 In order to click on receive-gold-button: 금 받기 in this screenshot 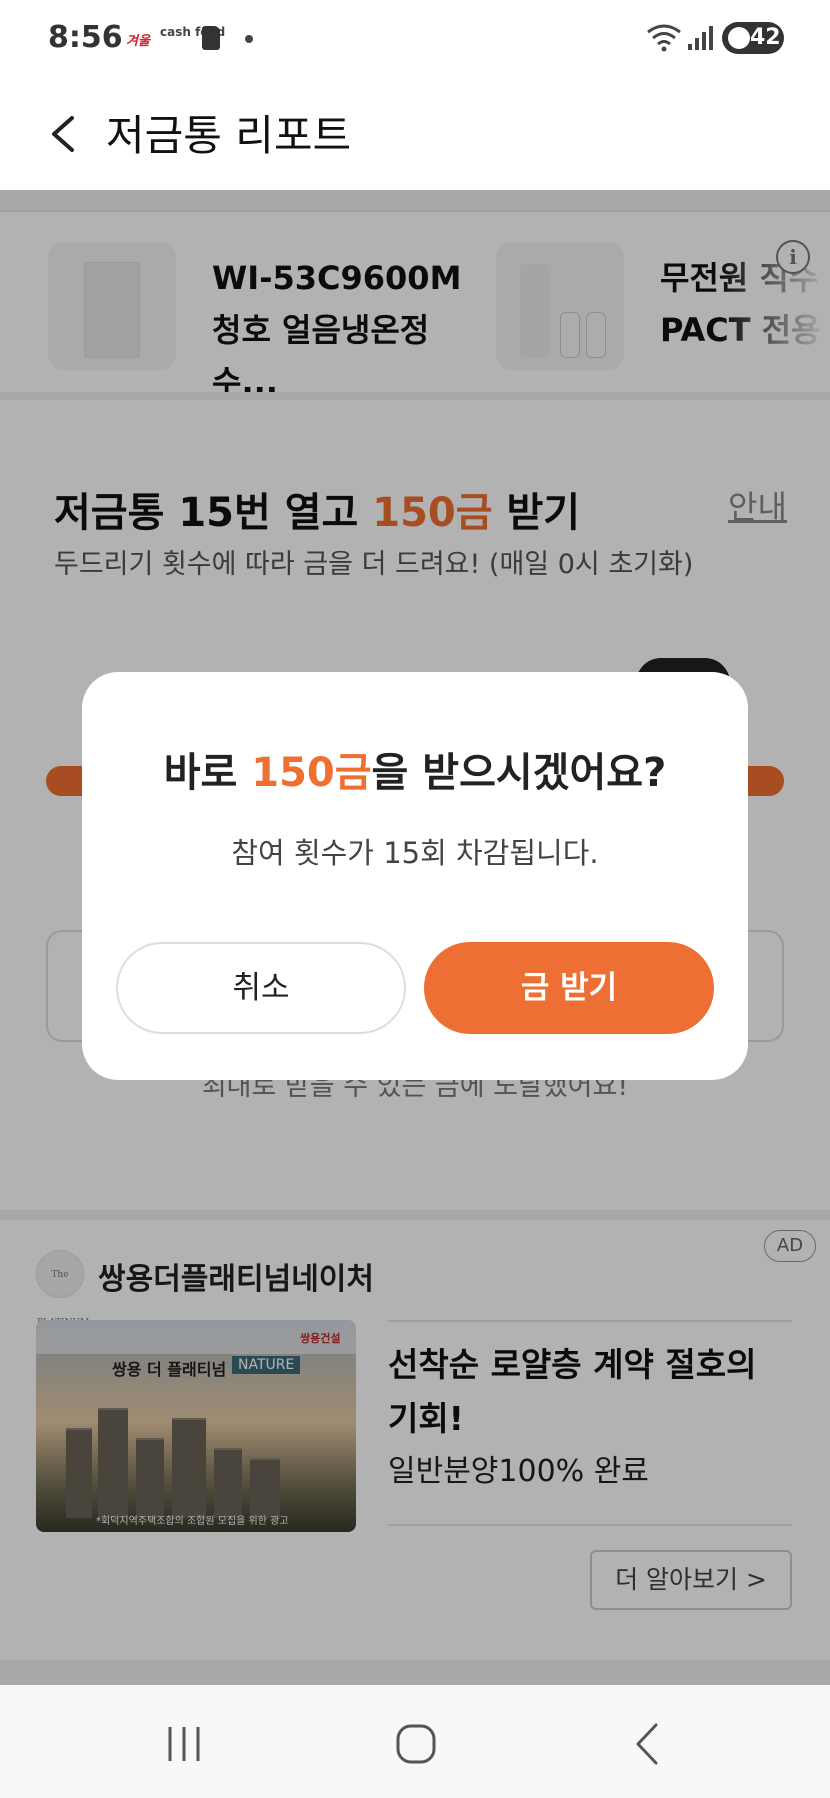, I will do `click(569, 988)`.